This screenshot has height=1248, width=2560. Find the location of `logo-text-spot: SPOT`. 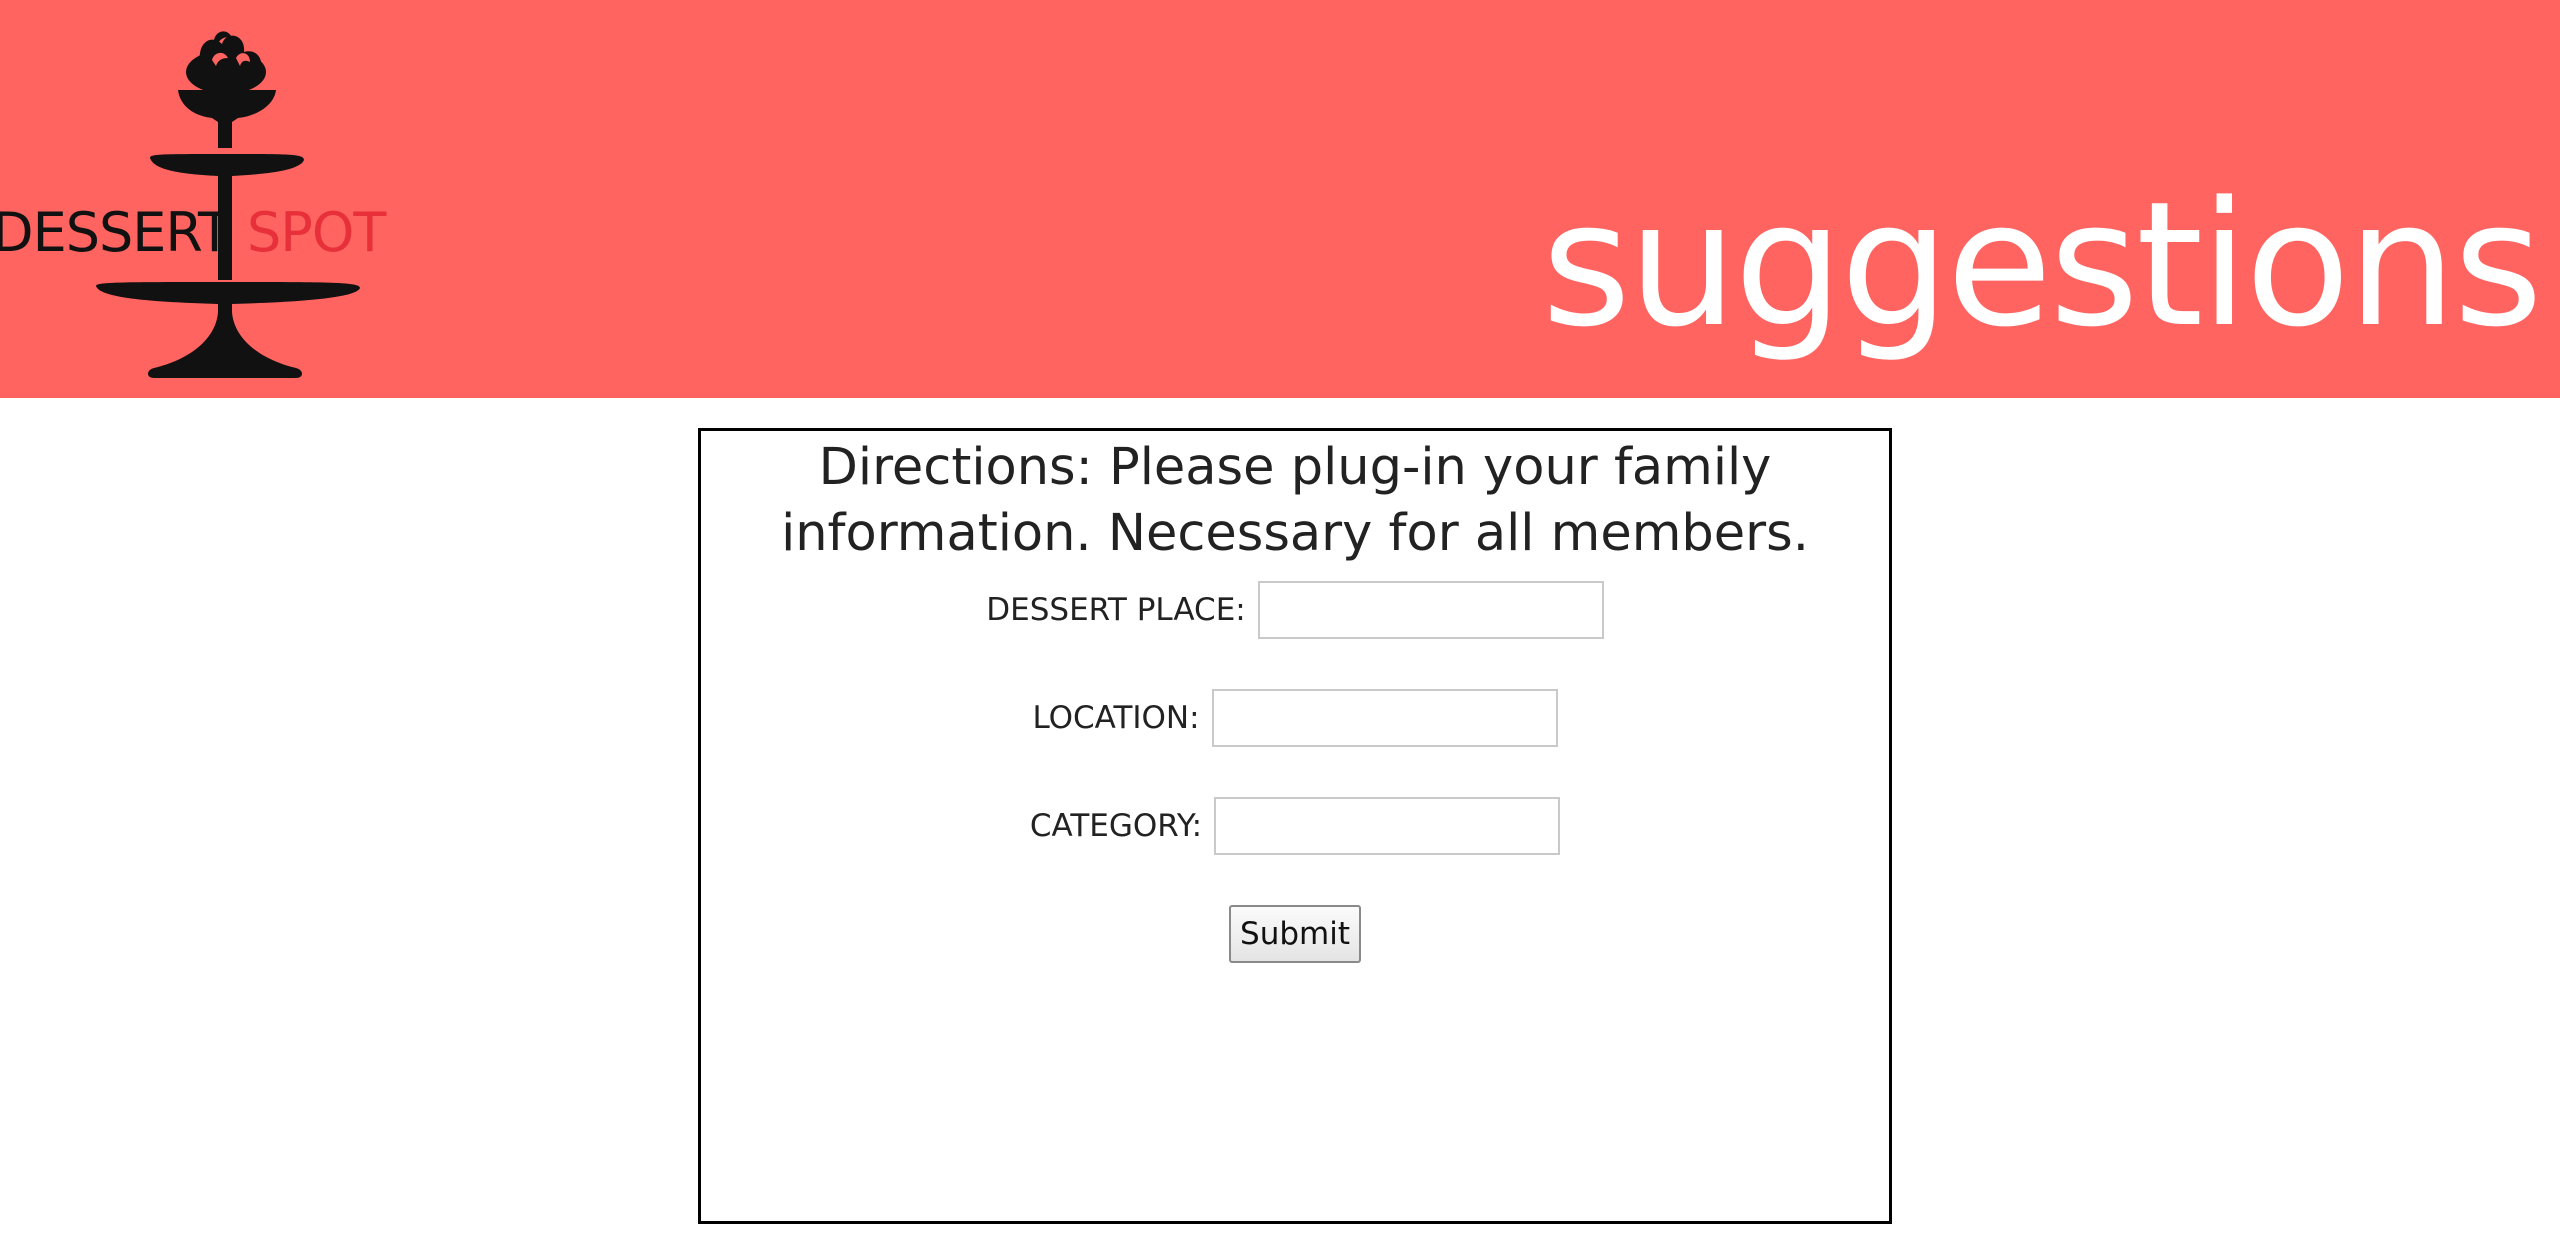

logo-text-spot: SPOT is located at coordinates (316, 232).